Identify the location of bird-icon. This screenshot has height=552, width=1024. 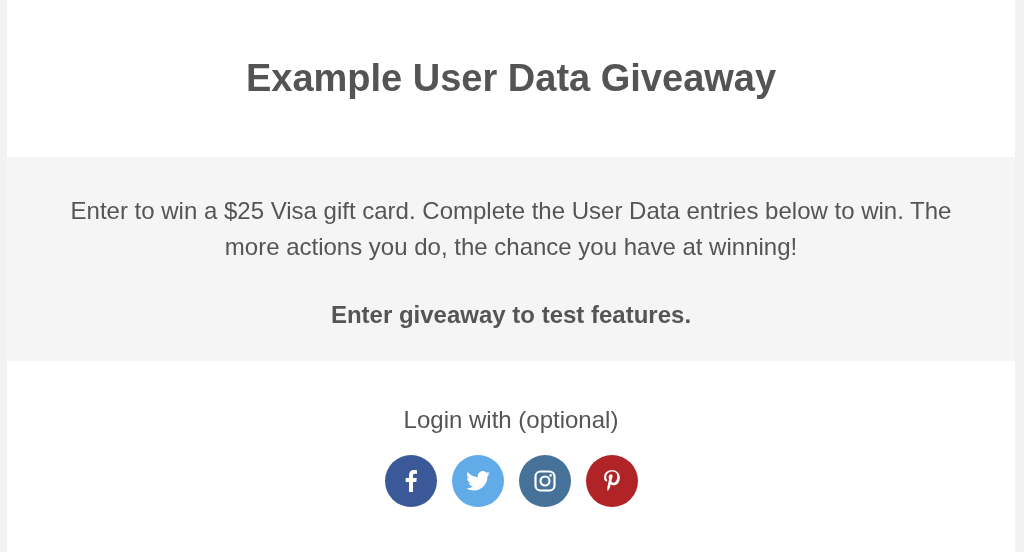
(477, 481).